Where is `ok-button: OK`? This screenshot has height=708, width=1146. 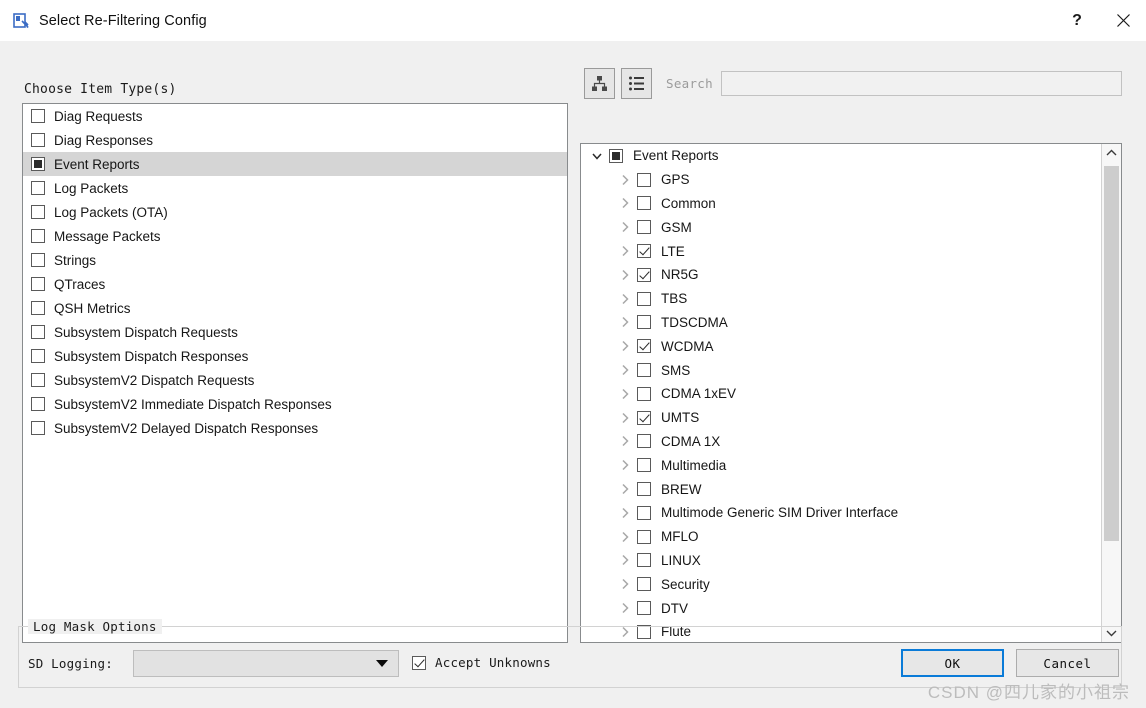 ok-button: OK is located at coordinates (952, 663).